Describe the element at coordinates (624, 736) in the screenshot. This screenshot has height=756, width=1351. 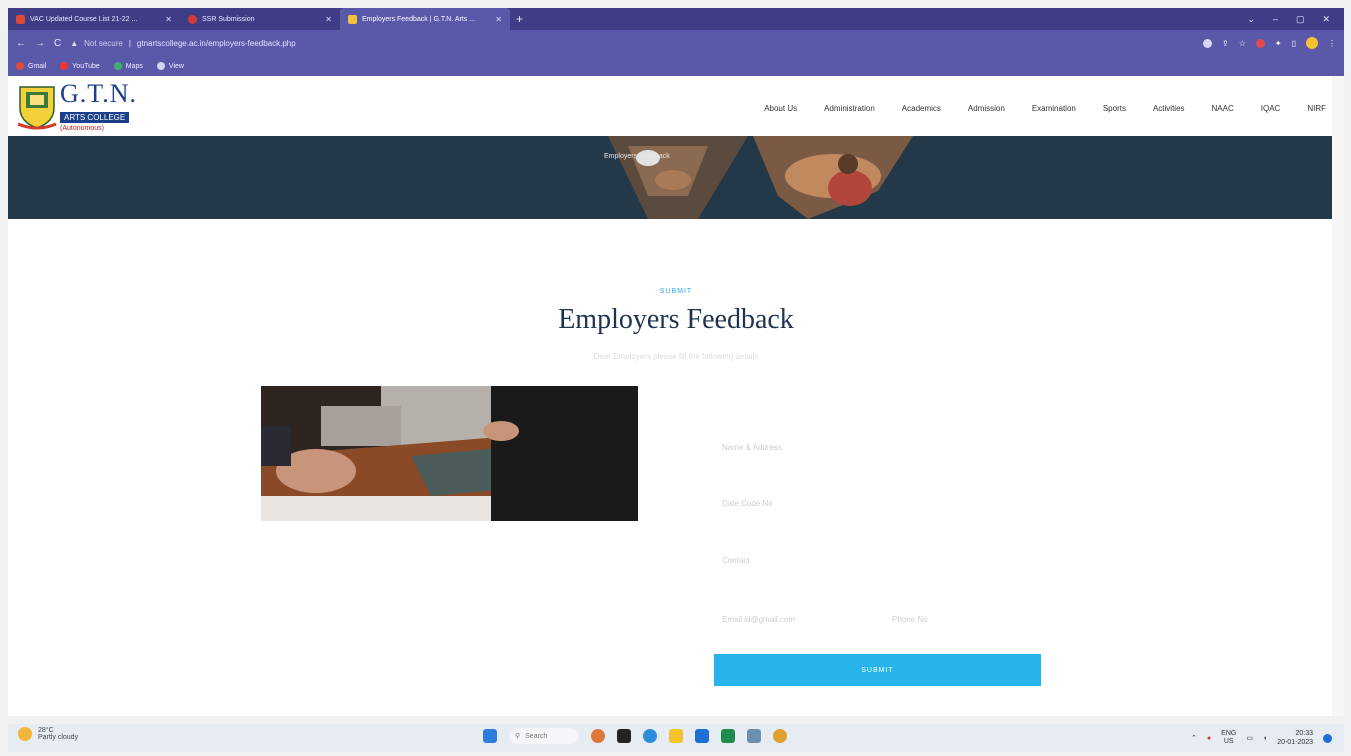
I see `task-view-icon` at that location.